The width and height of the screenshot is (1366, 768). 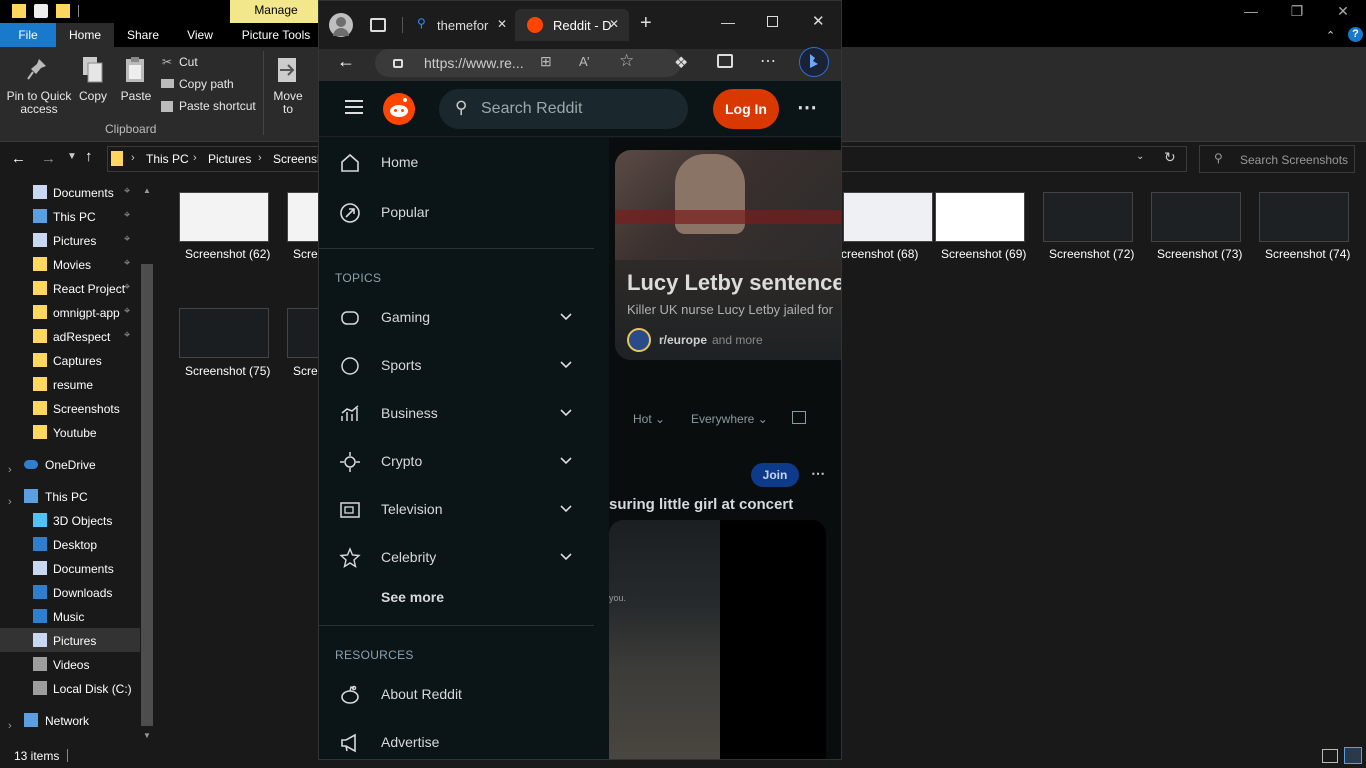 I want to click on tab-home: Home, so click(x=85, y=35).